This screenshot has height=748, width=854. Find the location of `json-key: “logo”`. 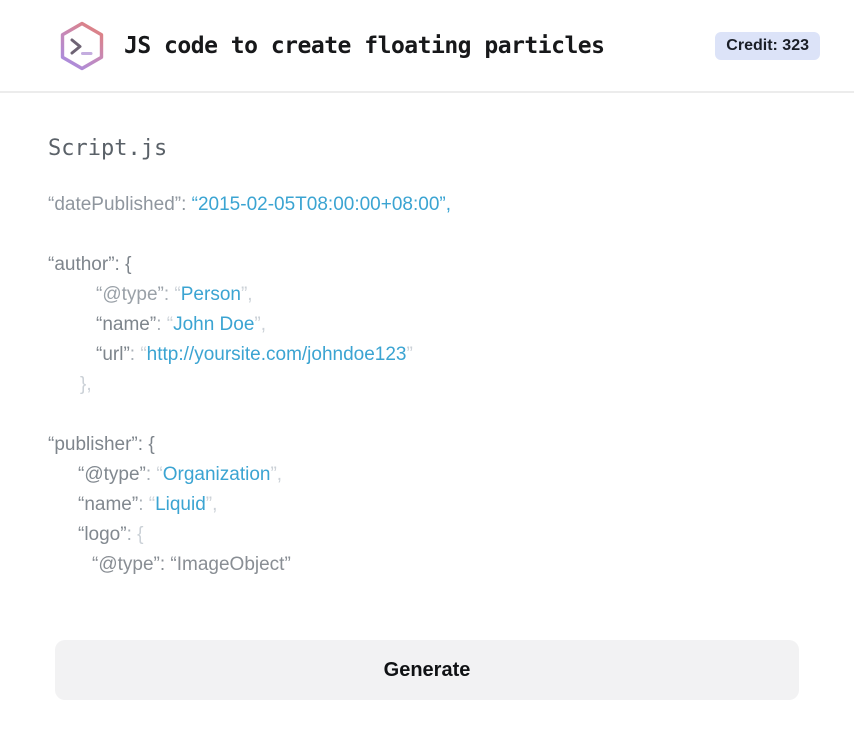

json-key: “logo” is located at coordinates (102, 534).